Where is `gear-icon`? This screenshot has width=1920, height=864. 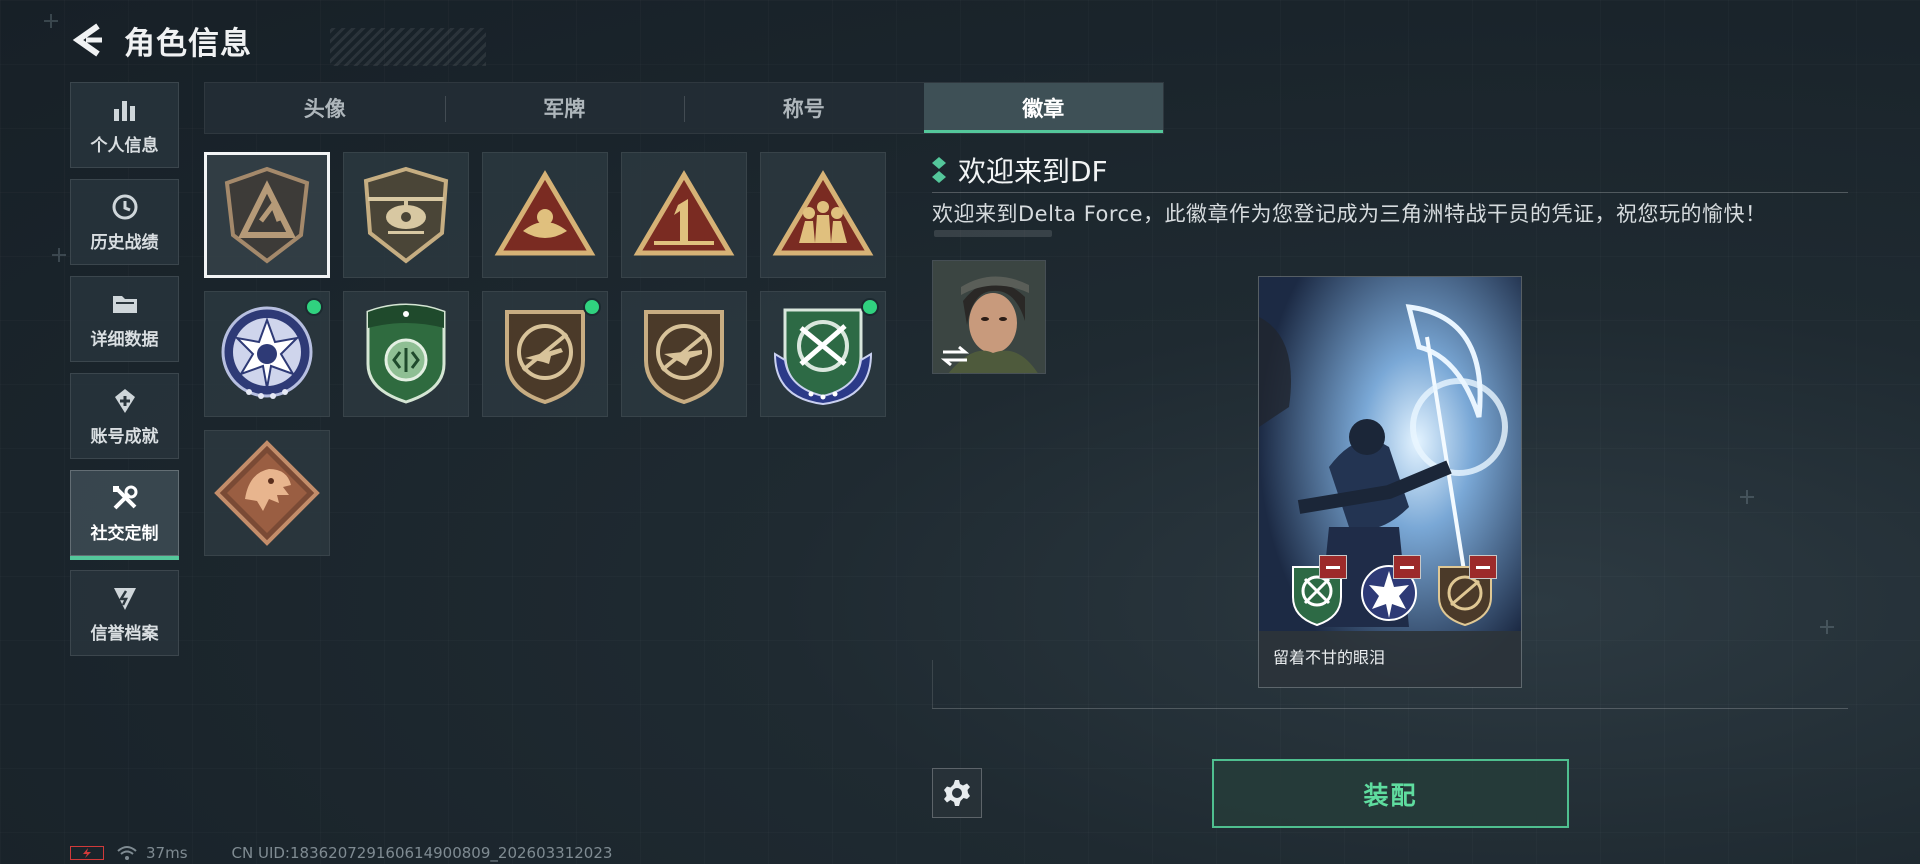 gear-icon is located at coordinates (957, 793).